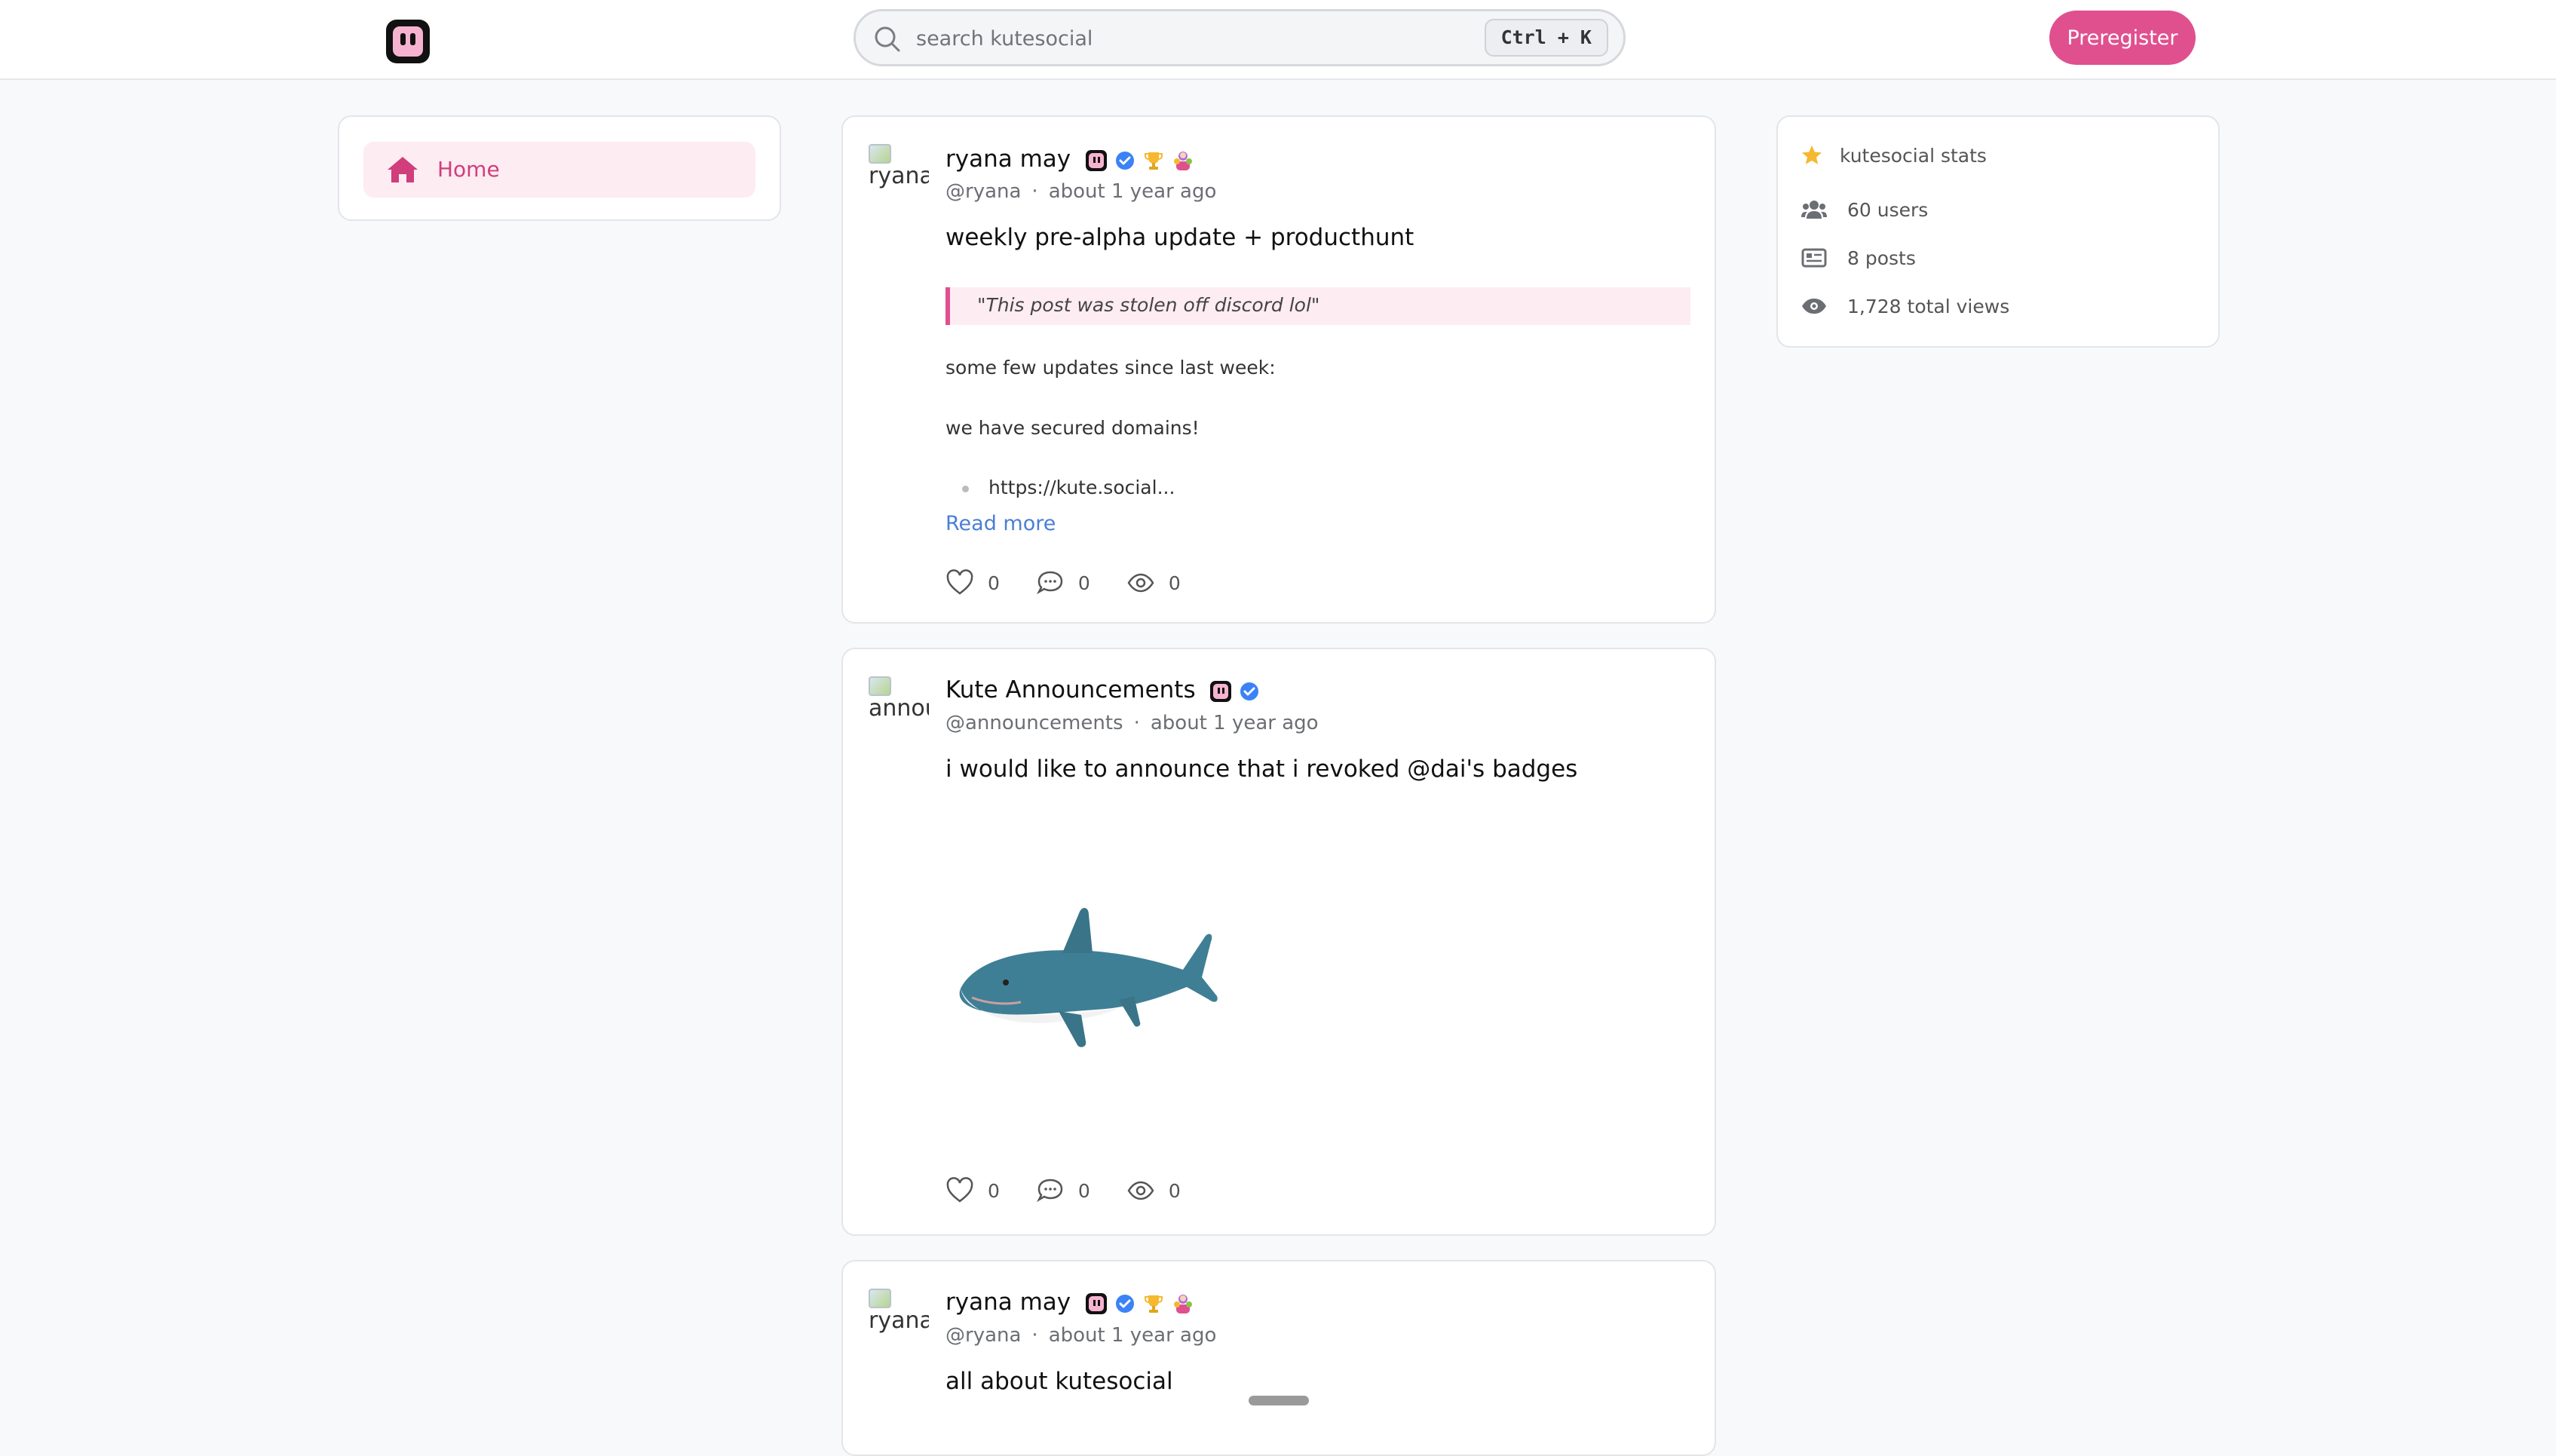  I want to click on read-more-link: Read more, so click(1000, 523).